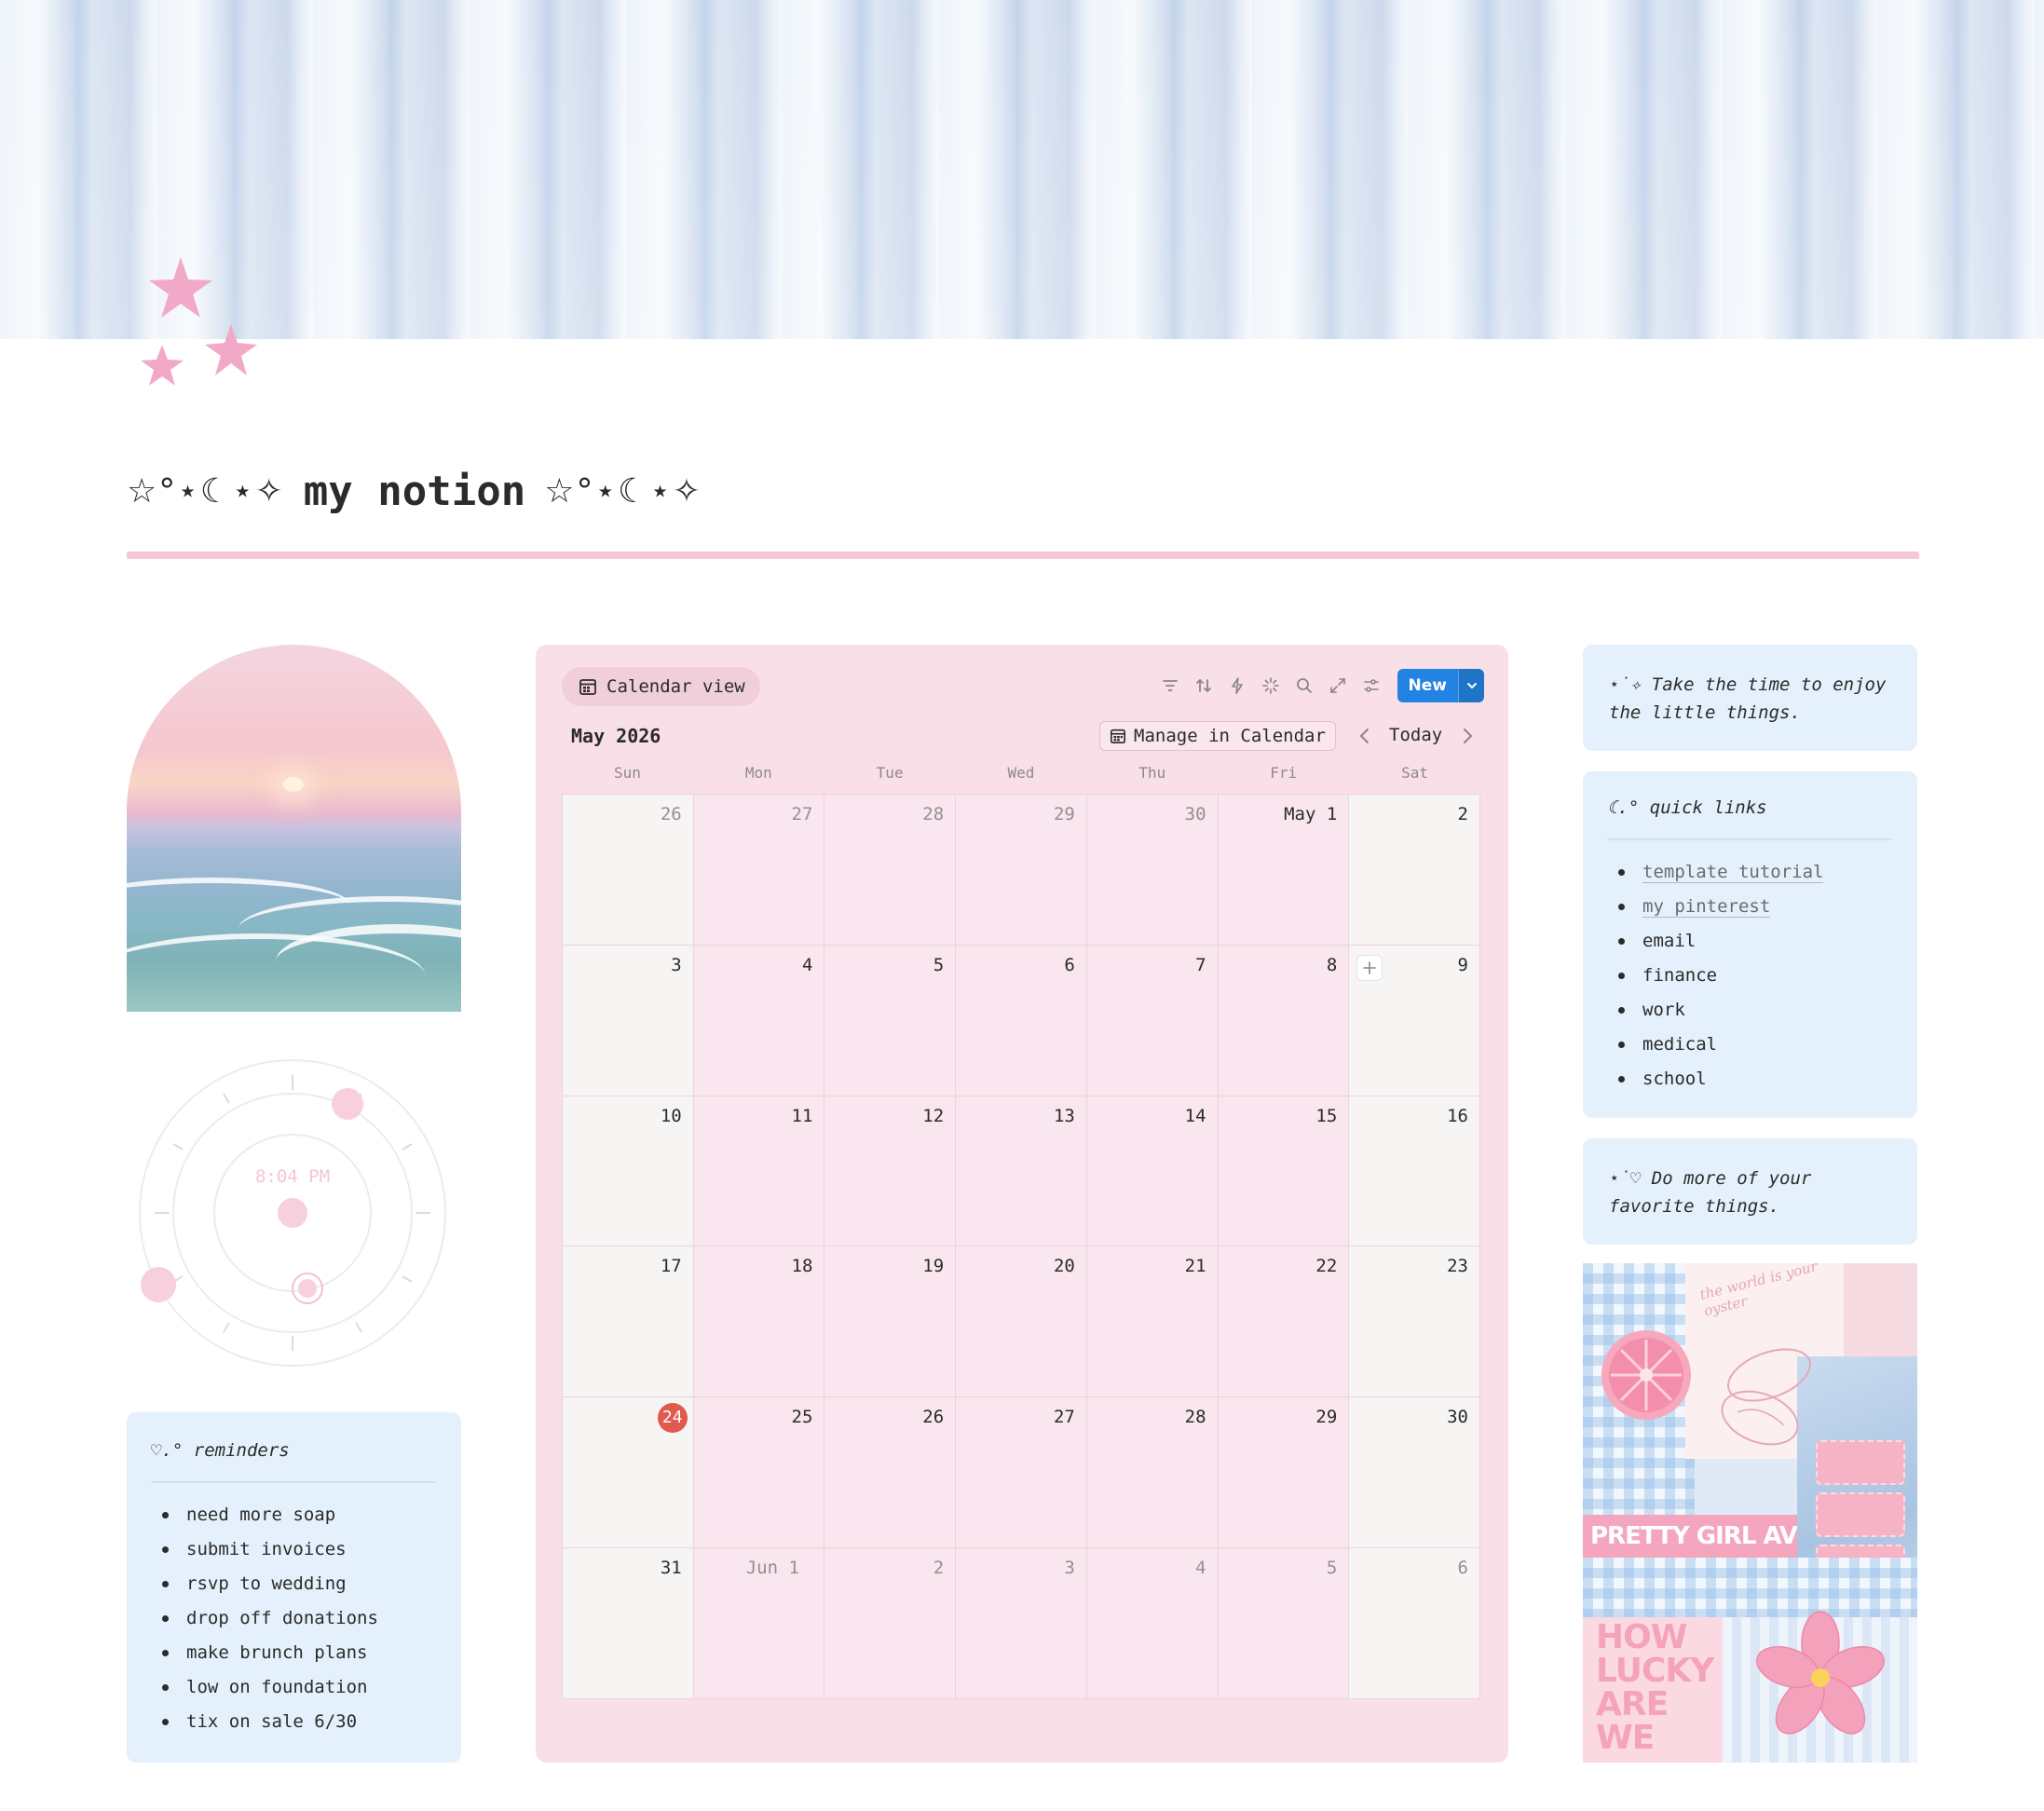 This screenshot has height=1811, width=2044. Describe the element at coordinates (1023, 555) in the screenshot. I see `title-divider` at that location.